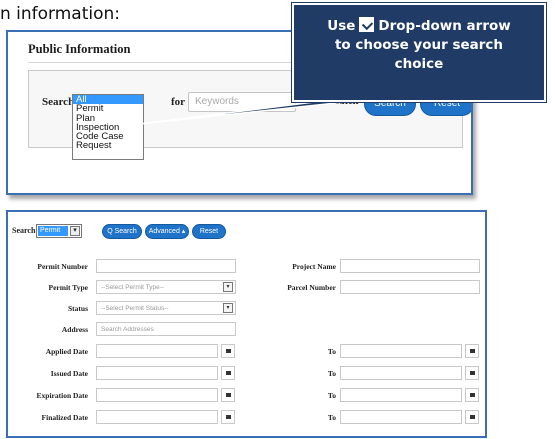 Image resolution: width=555 pixels, height=439 pixels. Describe the element at coordinates (419, 64) in the screenshot. I see `callout-line3: choice` at that location.